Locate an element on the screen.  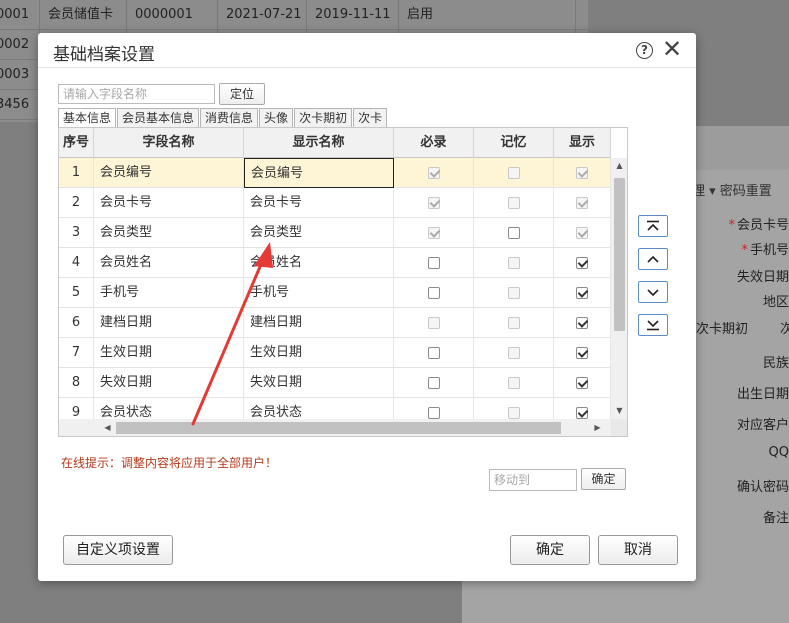
table-row: 8 失效日期 失效日期 is located at coordinates (335, 383).